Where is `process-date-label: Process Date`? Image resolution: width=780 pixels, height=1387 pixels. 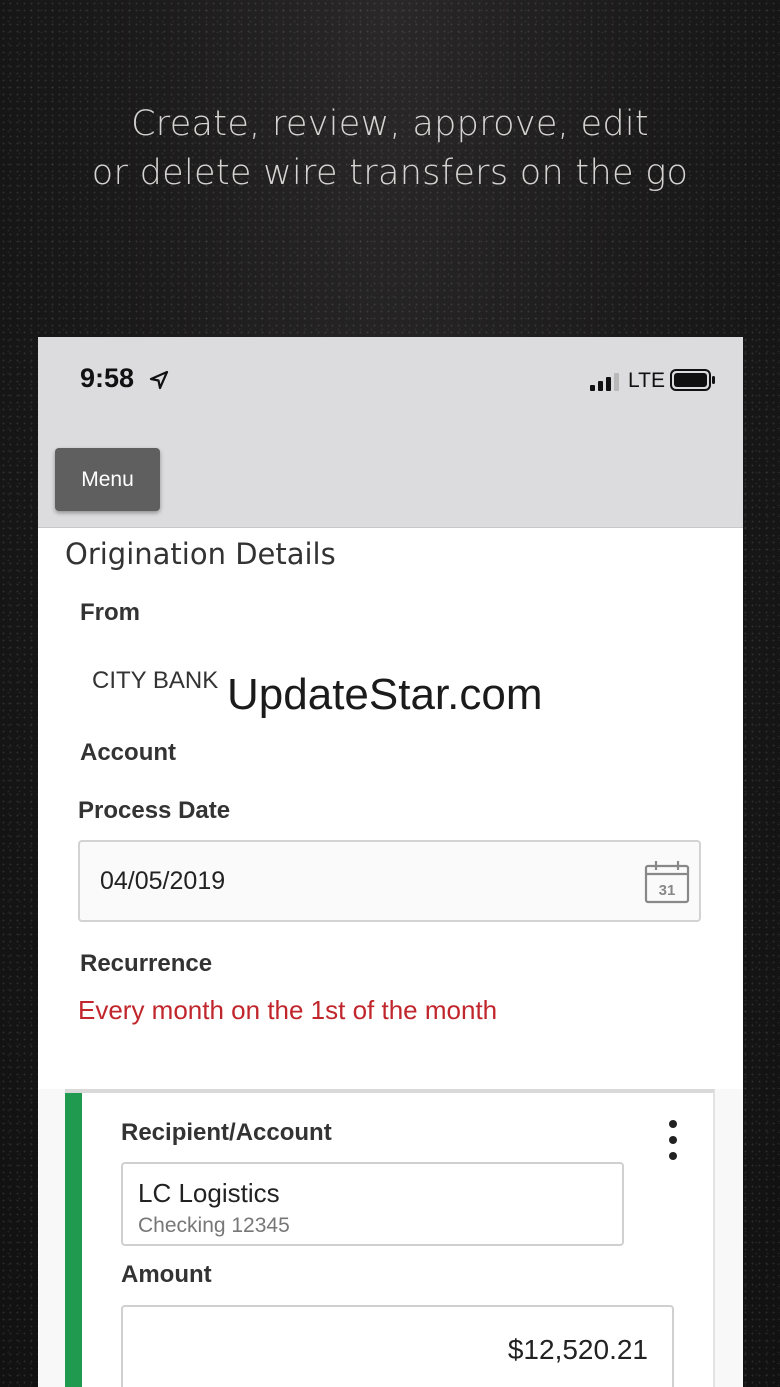 process-date-label: Process Date is located at coordinates (154, 810).